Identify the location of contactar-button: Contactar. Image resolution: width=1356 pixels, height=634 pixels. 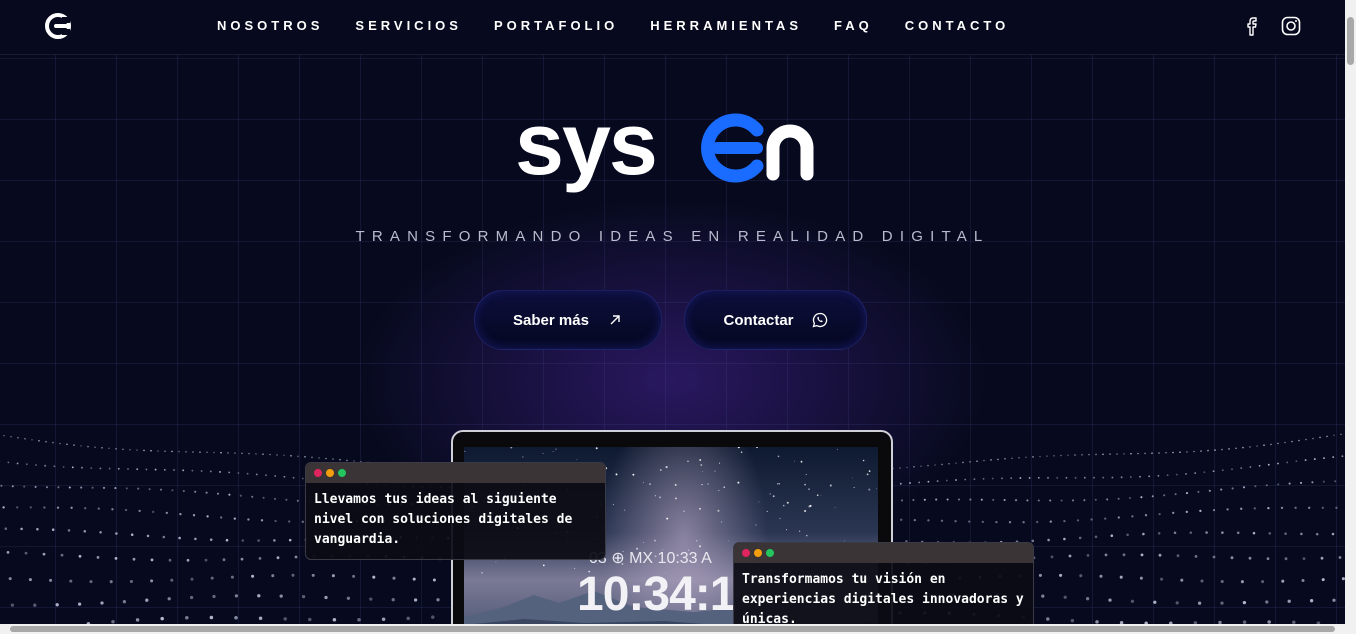
(775, 320).